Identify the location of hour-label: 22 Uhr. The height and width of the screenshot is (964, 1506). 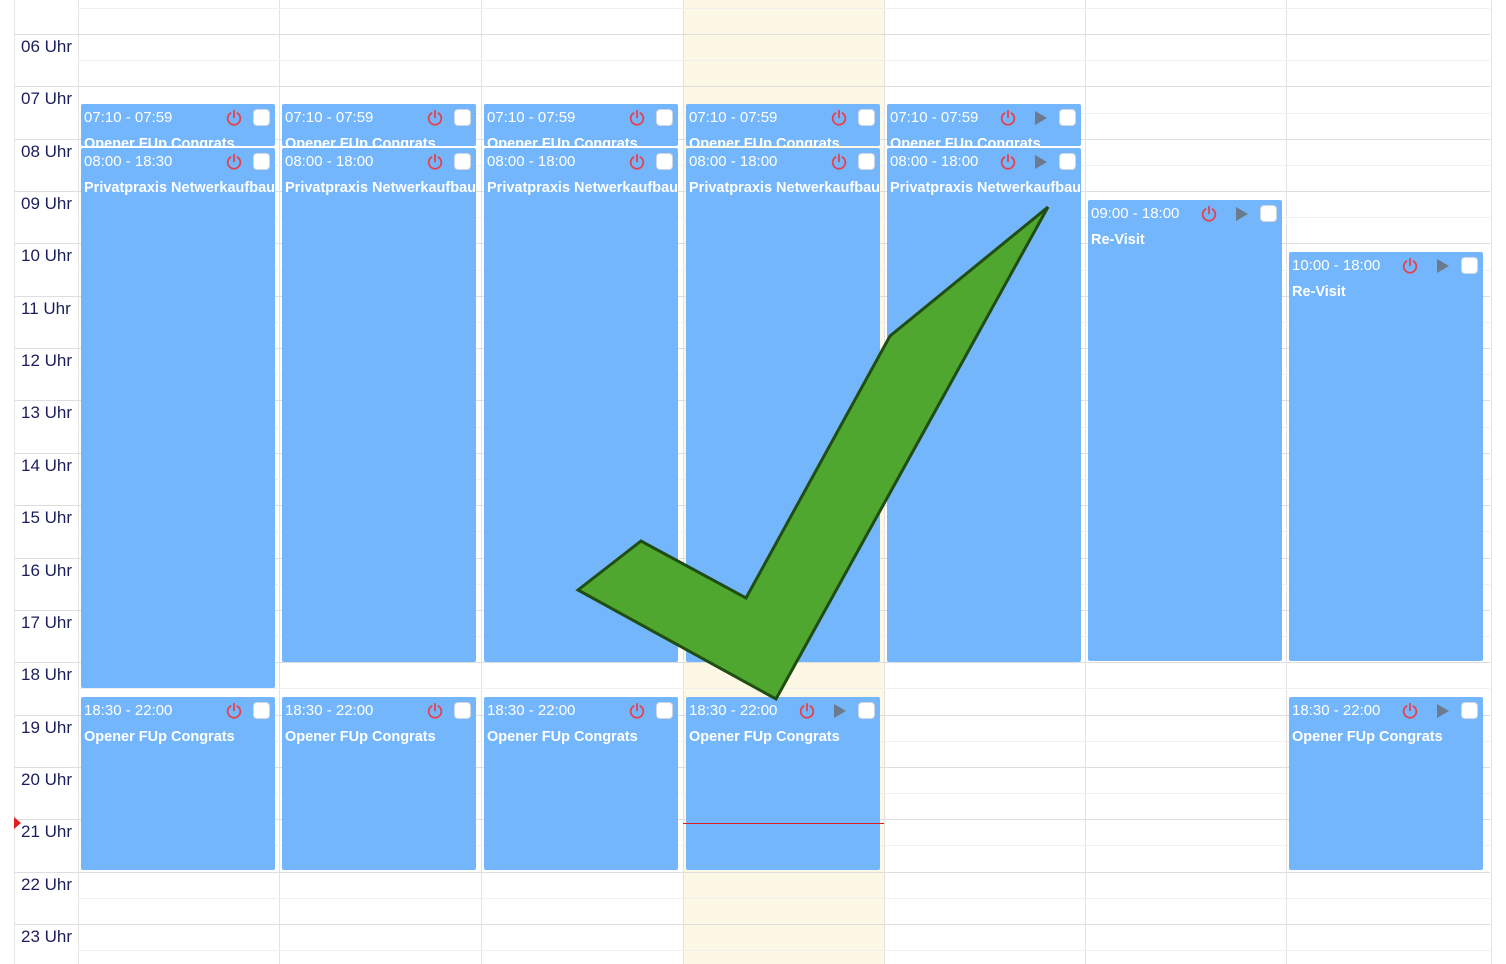
(47, 884).